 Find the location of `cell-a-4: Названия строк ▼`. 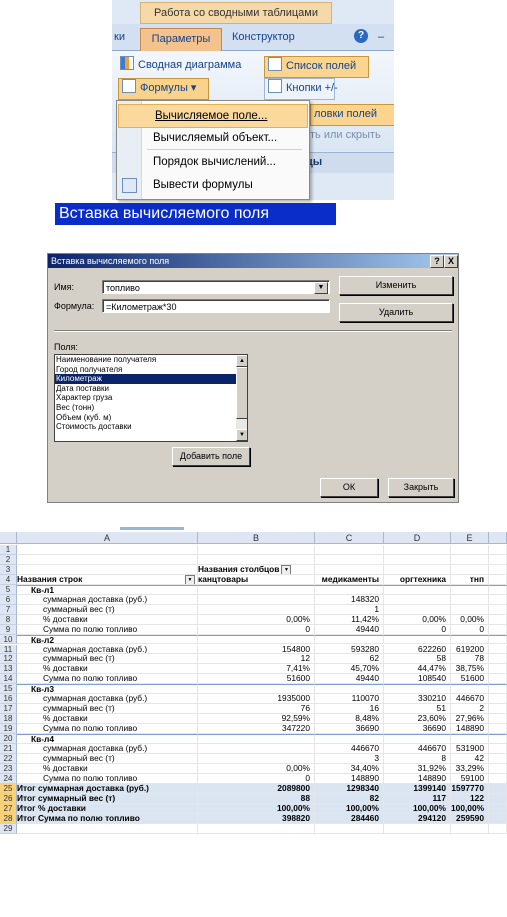

cell-a-4: Названия строк ▼ is located at coordinates (107, 579).